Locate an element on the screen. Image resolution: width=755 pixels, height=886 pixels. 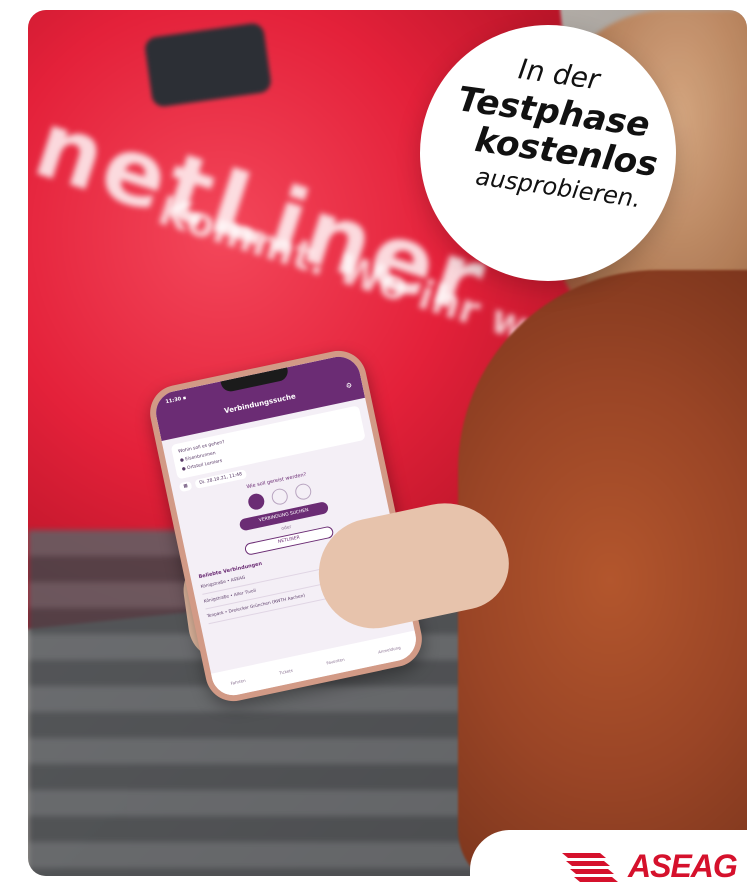
mode-walk-icon is located at coordinates (303, 492).